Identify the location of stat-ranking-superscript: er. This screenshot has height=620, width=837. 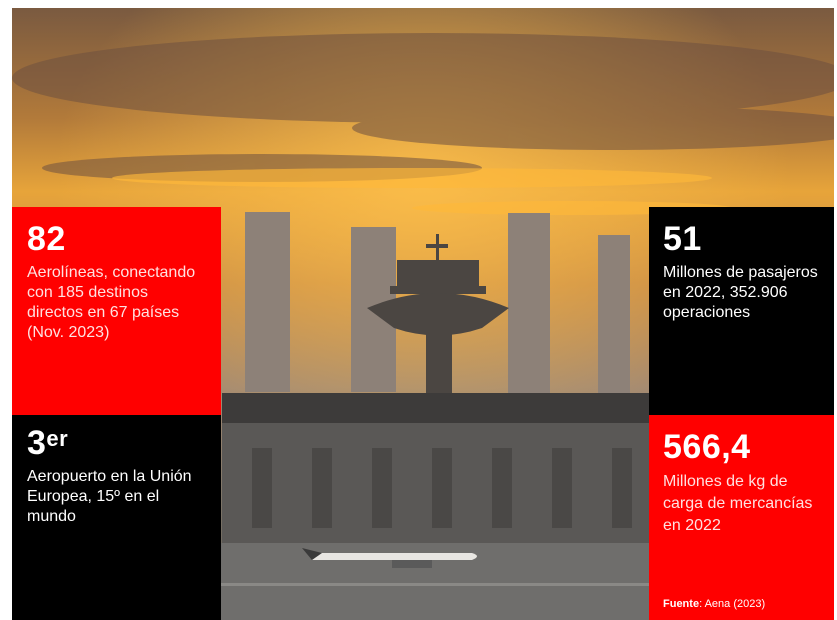
(57, 438).